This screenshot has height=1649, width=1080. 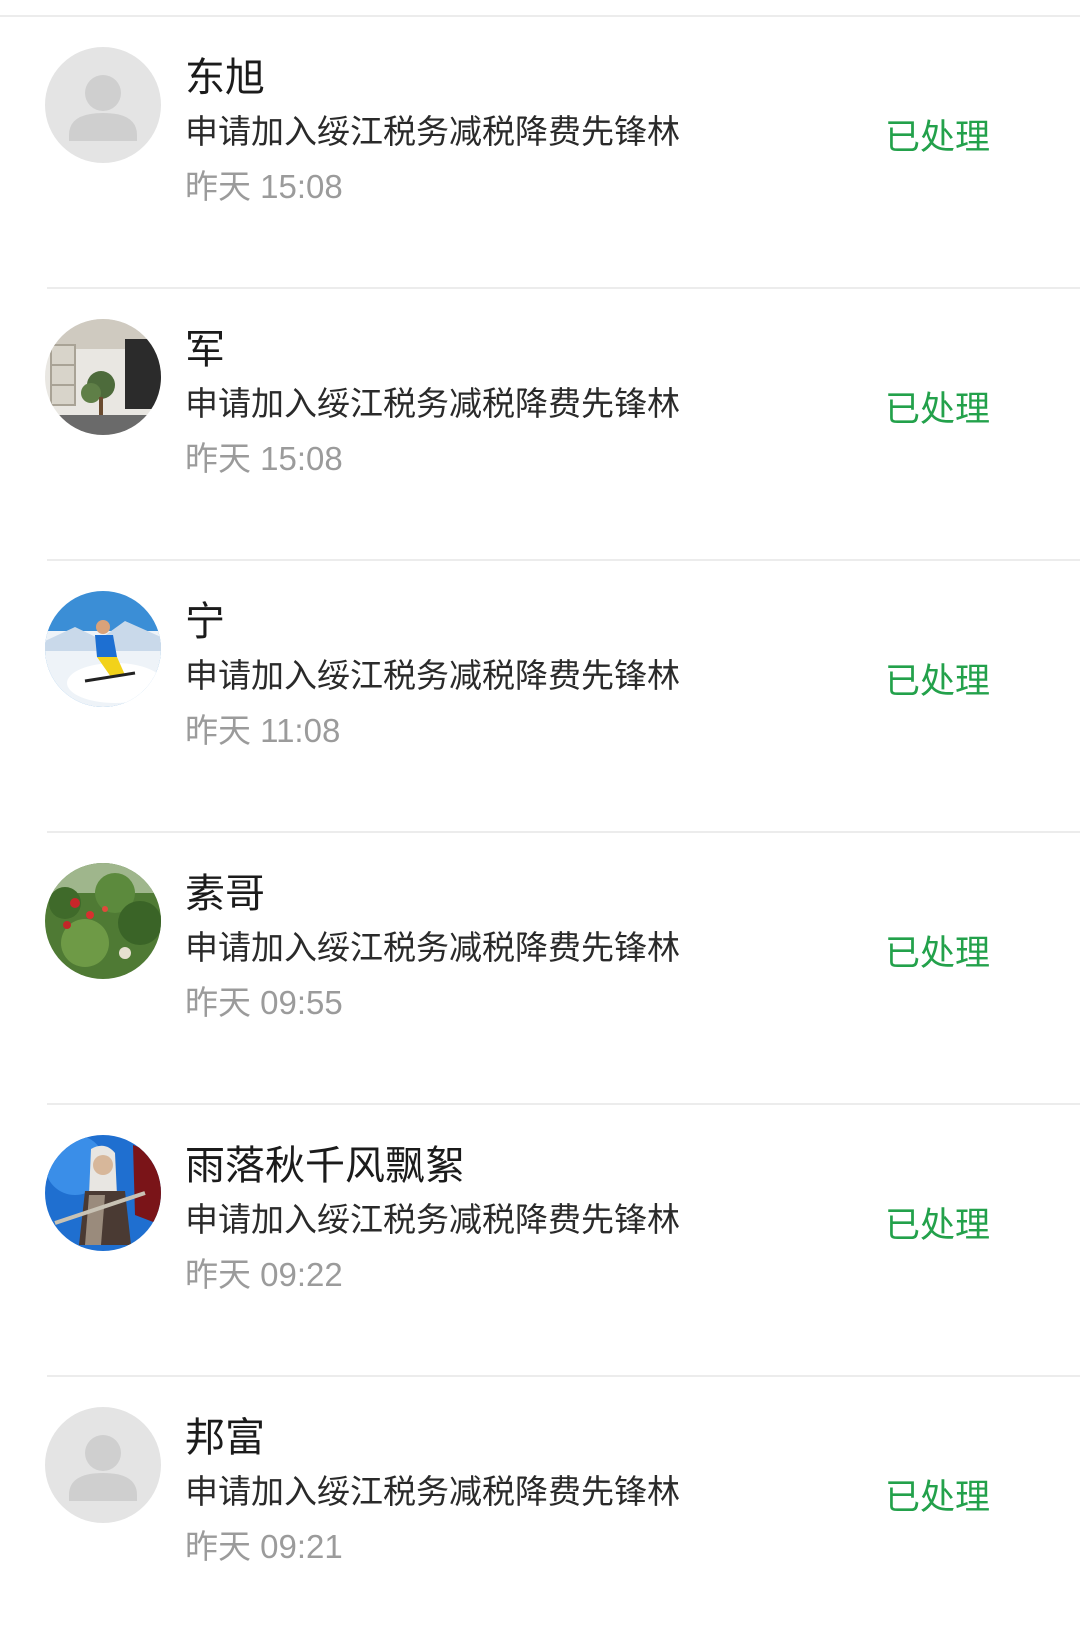 What do you see at coordinates (103, 921) in the screenshot?
I see `garden-photo-avatar` at bounding box center [103, 921].